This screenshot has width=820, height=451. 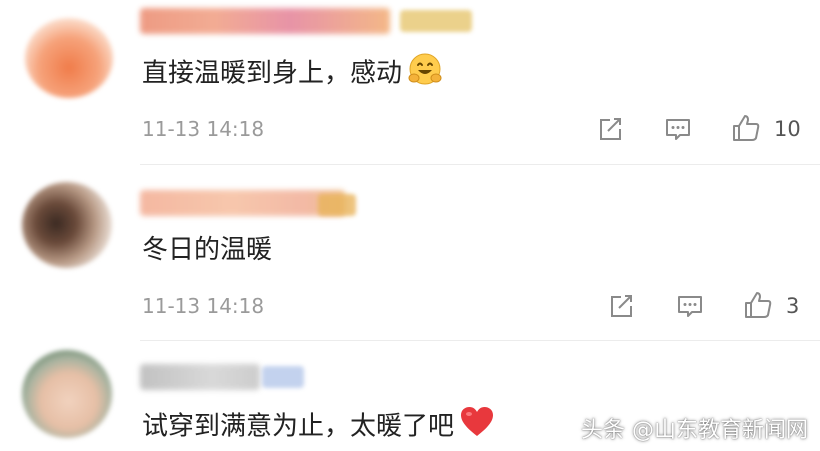 I want to click on like-count: 3, so click(x=793, y=306).